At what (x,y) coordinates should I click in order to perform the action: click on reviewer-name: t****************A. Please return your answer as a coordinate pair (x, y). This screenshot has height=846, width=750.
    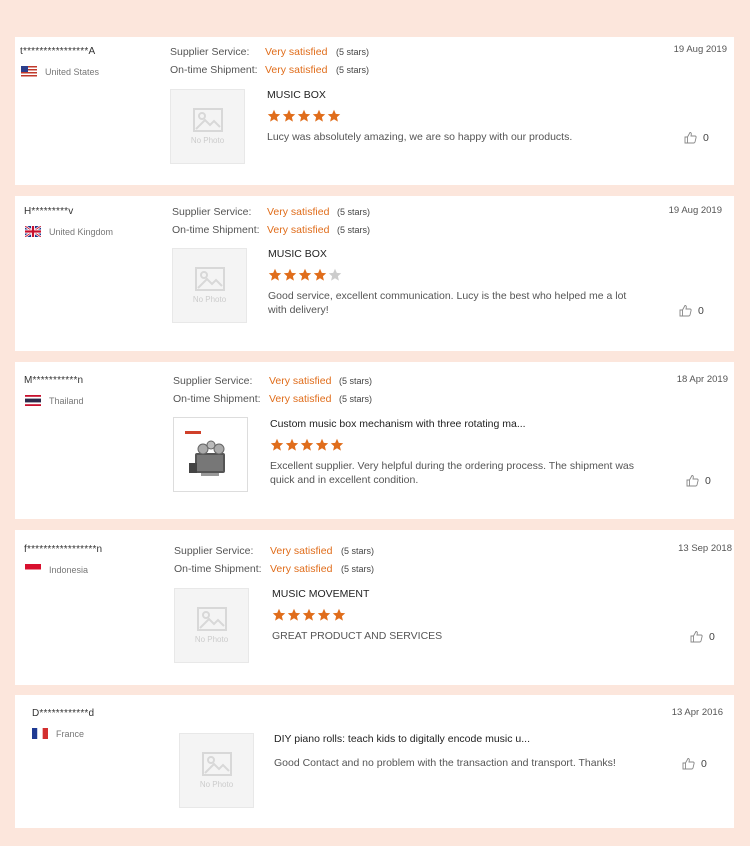
    Looking at the image, I should click on (58, 51).